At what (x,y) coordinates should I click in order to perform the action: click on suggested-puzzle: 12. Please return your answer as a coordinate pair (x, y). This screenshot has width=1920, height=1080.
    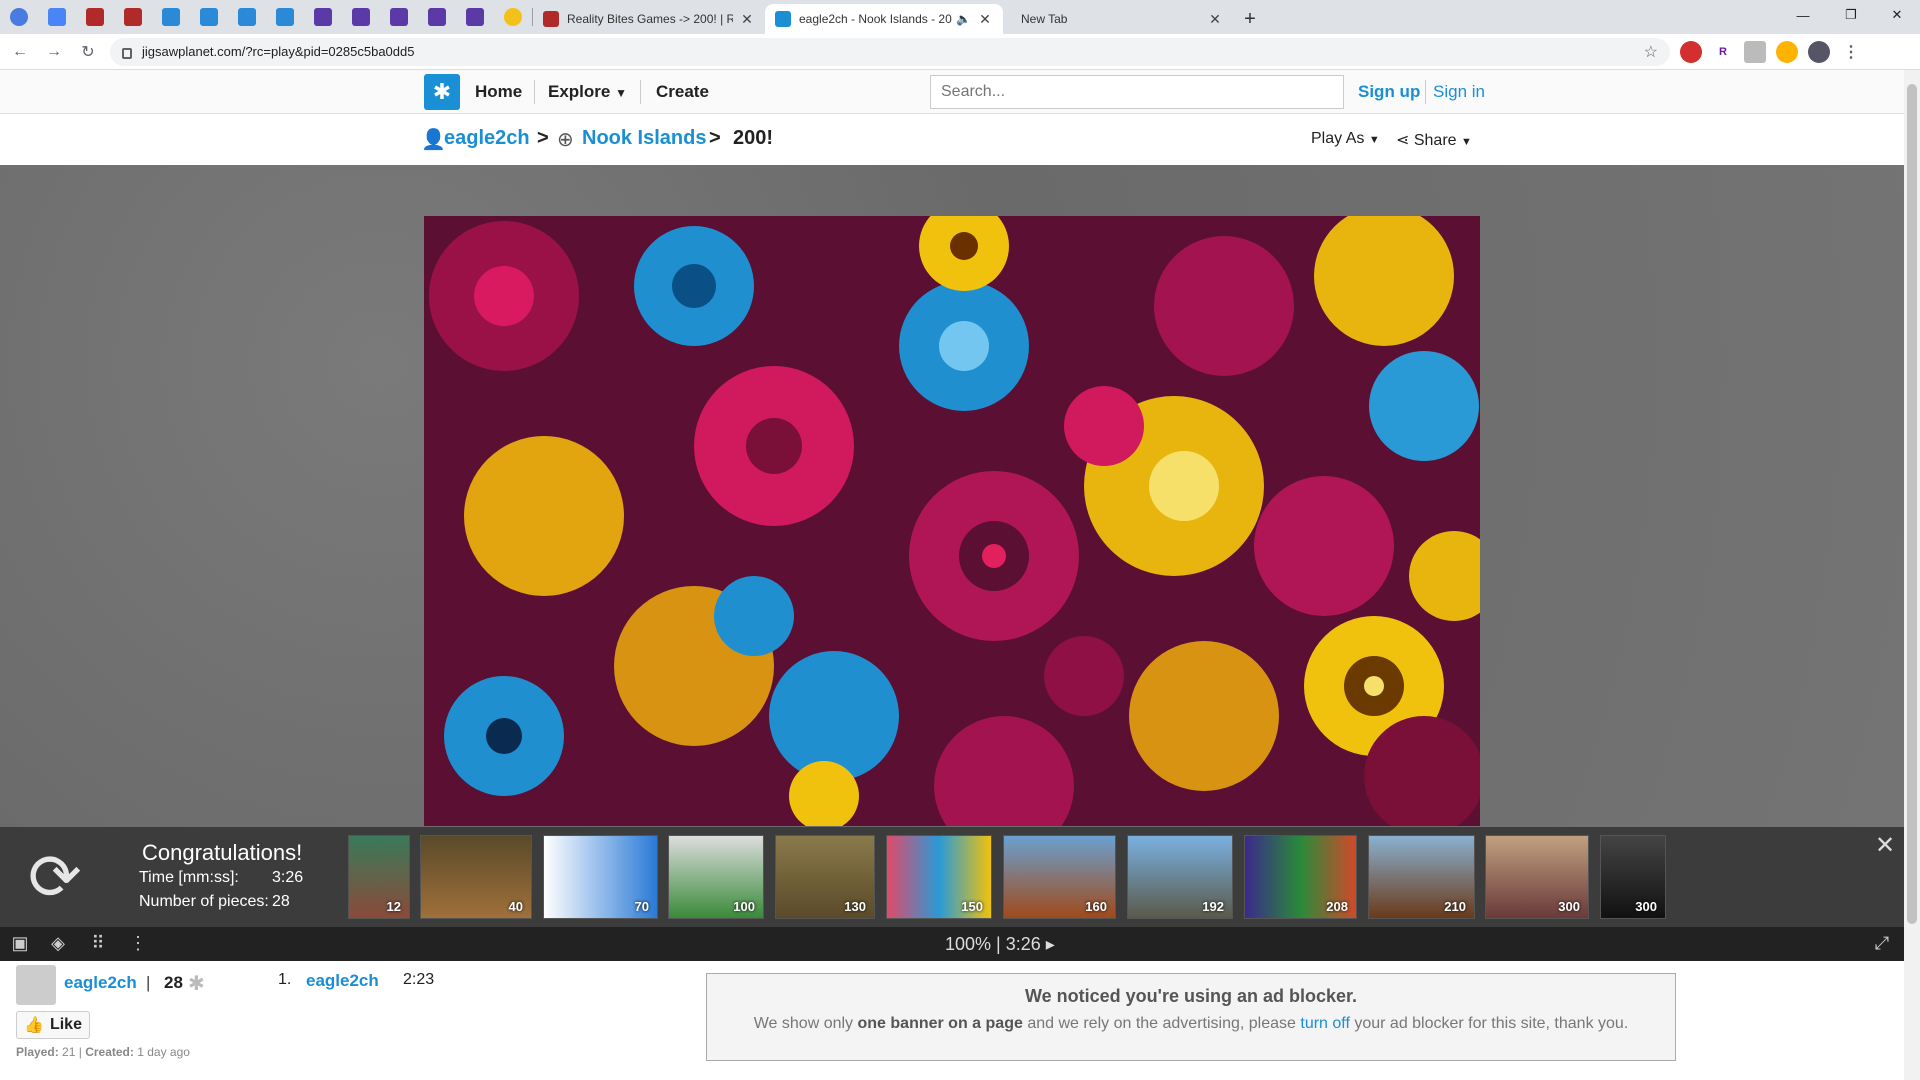
    Looking at the image, I should click on (379, 877).